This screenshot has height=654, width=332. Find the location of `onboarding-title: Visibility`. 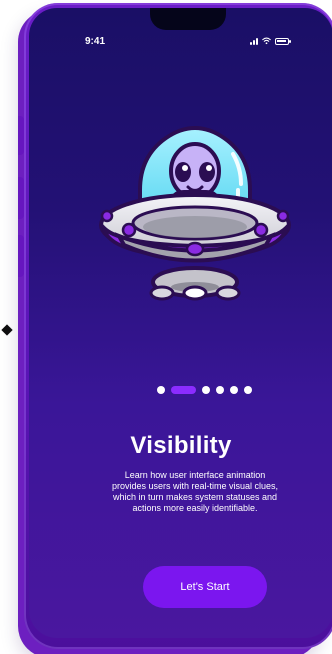

onboarding-title: Visibility is located at coordinates (181, 445).